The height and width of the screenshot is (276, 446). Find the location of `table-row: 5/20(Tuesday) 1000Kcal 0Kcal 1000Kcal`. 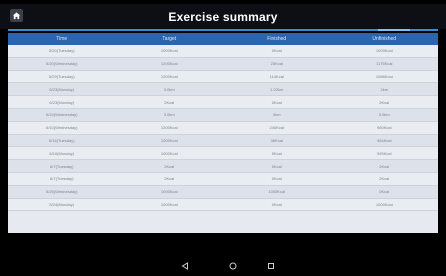

table-row: 5/20(Tuesday) 1000Kcal 0Kcal 1000Kcal is located at coordinates (223, 51).